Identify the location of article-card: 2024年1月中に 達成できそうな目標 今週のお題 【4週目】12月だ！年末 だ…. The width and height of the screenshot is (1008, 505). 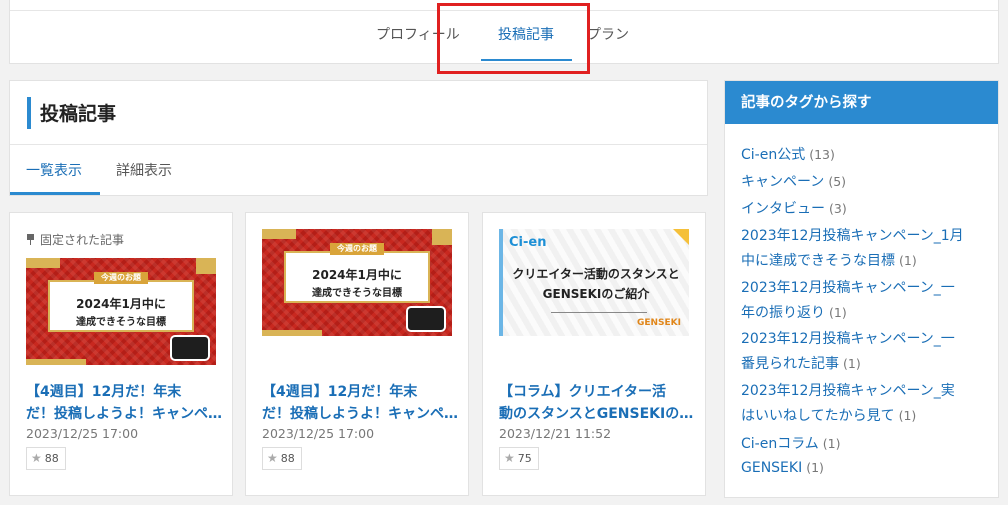
(357, 354).